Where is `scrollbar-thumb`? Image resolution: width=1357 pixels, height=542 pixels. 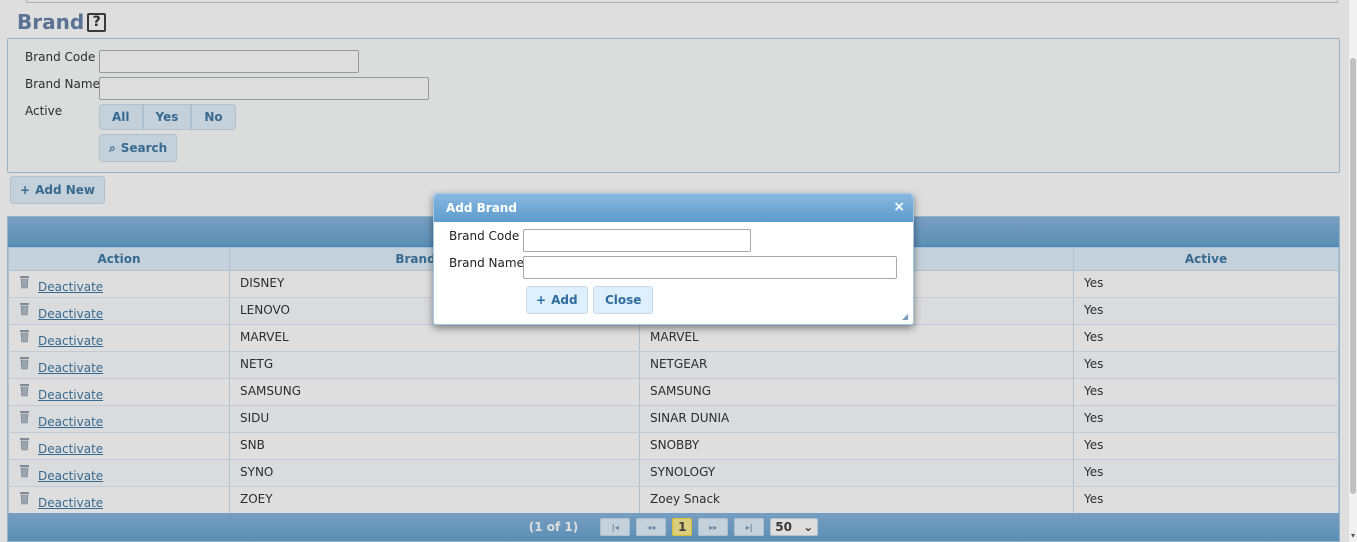 scrollbar-thumb is located at coordinates (1353, 276).